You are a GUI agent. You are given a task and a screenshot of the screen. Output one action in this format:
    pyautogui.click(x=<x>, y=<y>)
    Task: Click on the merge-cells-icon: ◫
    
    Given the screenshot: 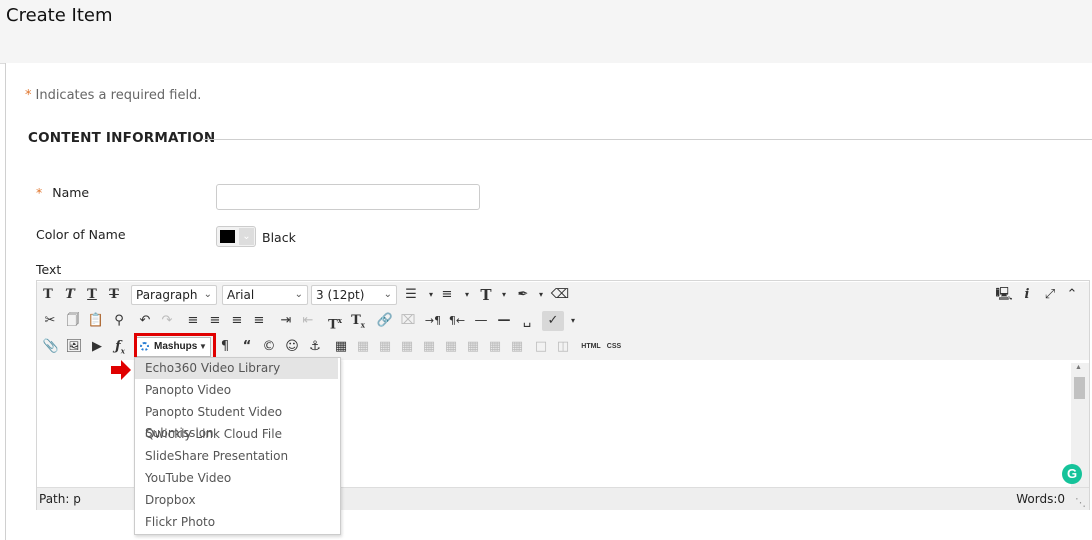 What is the action you would take?
    pyautogui.click(x=563, y=347)
    